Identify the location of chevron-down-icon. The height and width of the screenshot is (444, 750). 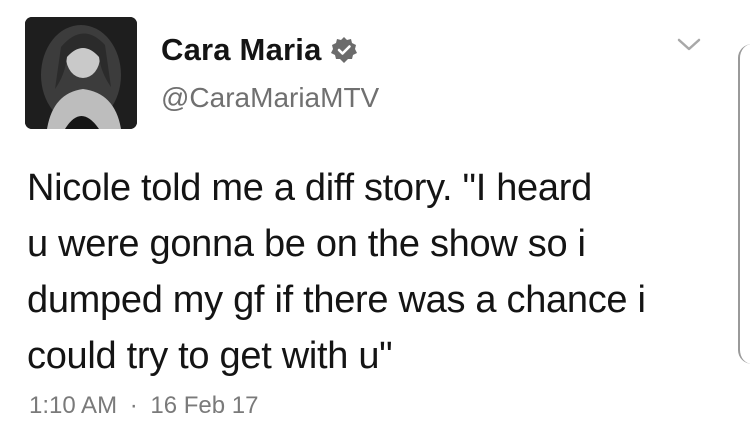
(689, 45).